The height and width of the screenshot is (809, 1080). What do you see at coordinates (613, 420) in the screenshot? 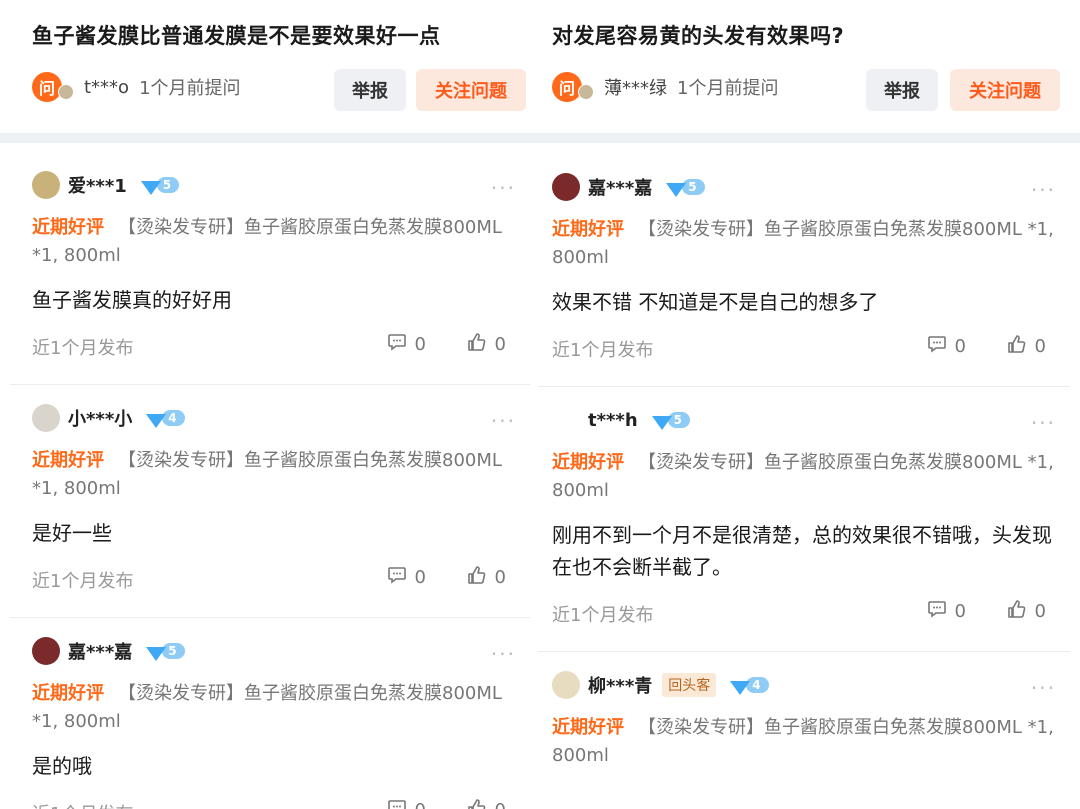
I see `user-name: t***h` at bounding box center [613, 420].